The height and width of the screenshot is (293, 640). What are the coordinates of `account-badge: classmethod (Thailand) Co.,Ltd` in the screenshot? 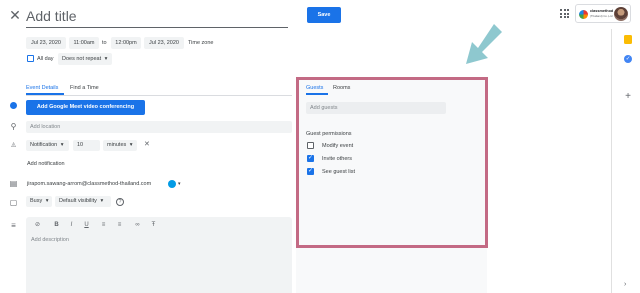 It's located at (603, 13).